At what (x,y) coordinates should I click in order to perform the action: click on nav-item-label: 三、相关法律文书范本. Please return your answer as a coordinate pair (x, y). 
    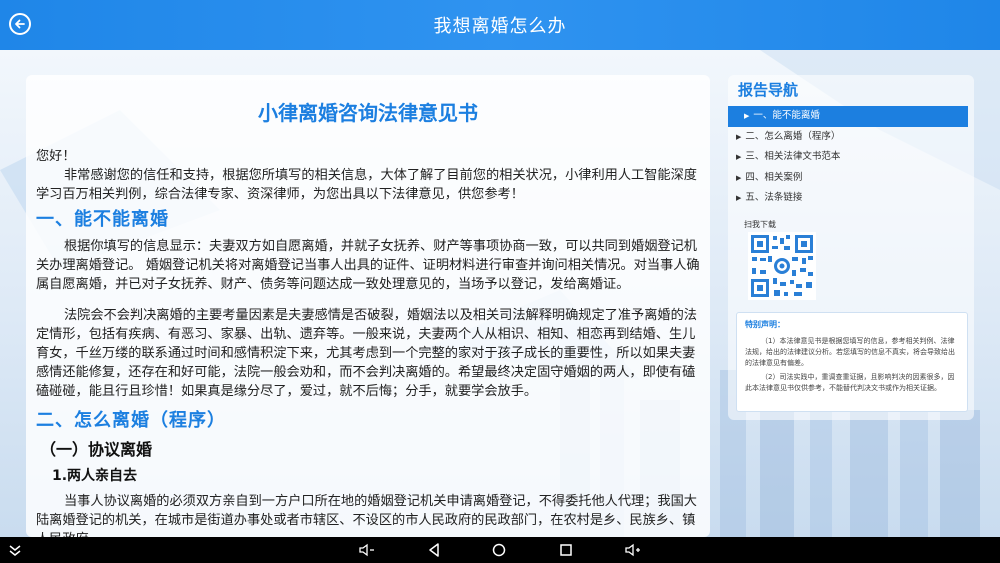
    Looking at the image, I should click on (793, 156).